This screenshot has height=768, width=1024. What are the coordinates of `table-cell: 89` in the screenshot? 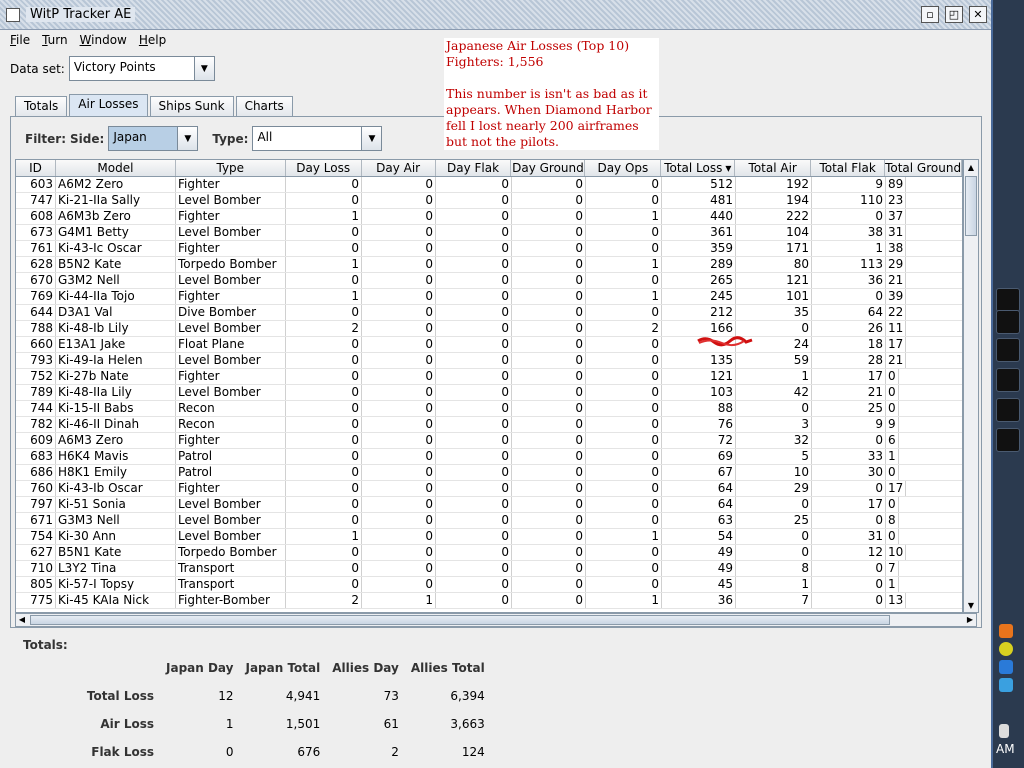 It's located at (896, 184).